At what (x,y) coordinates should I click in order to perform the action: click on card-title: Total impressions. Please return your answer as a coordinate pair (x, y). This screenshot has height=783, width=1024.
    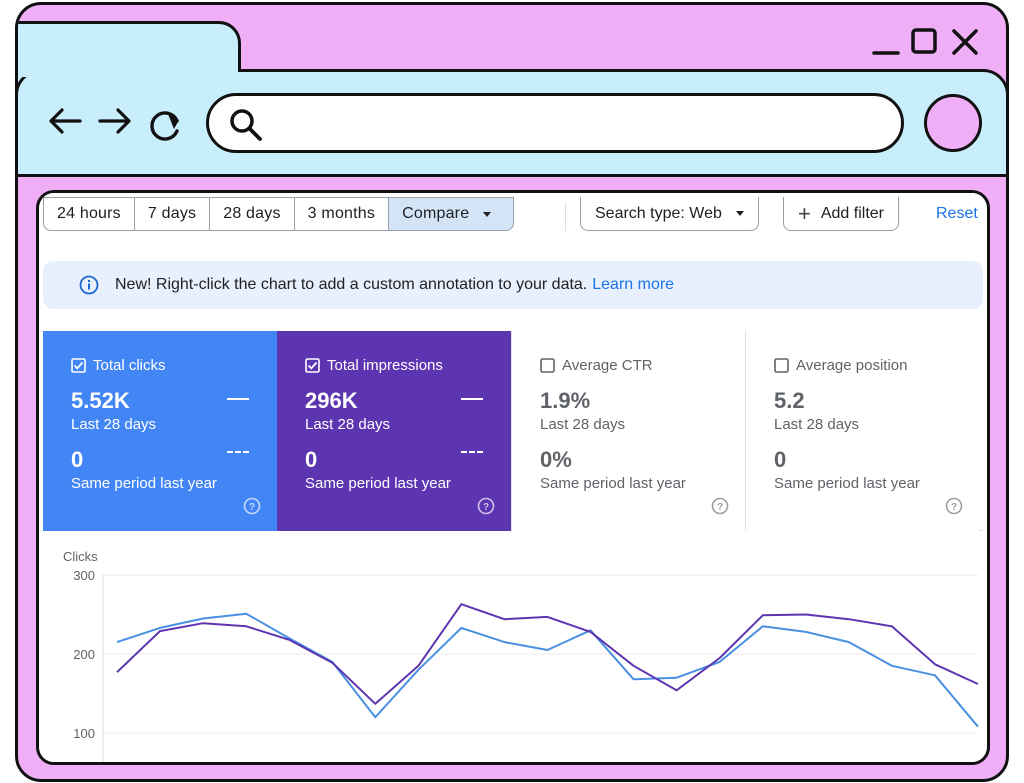
    Looking at the image, I should click on (385, 365).